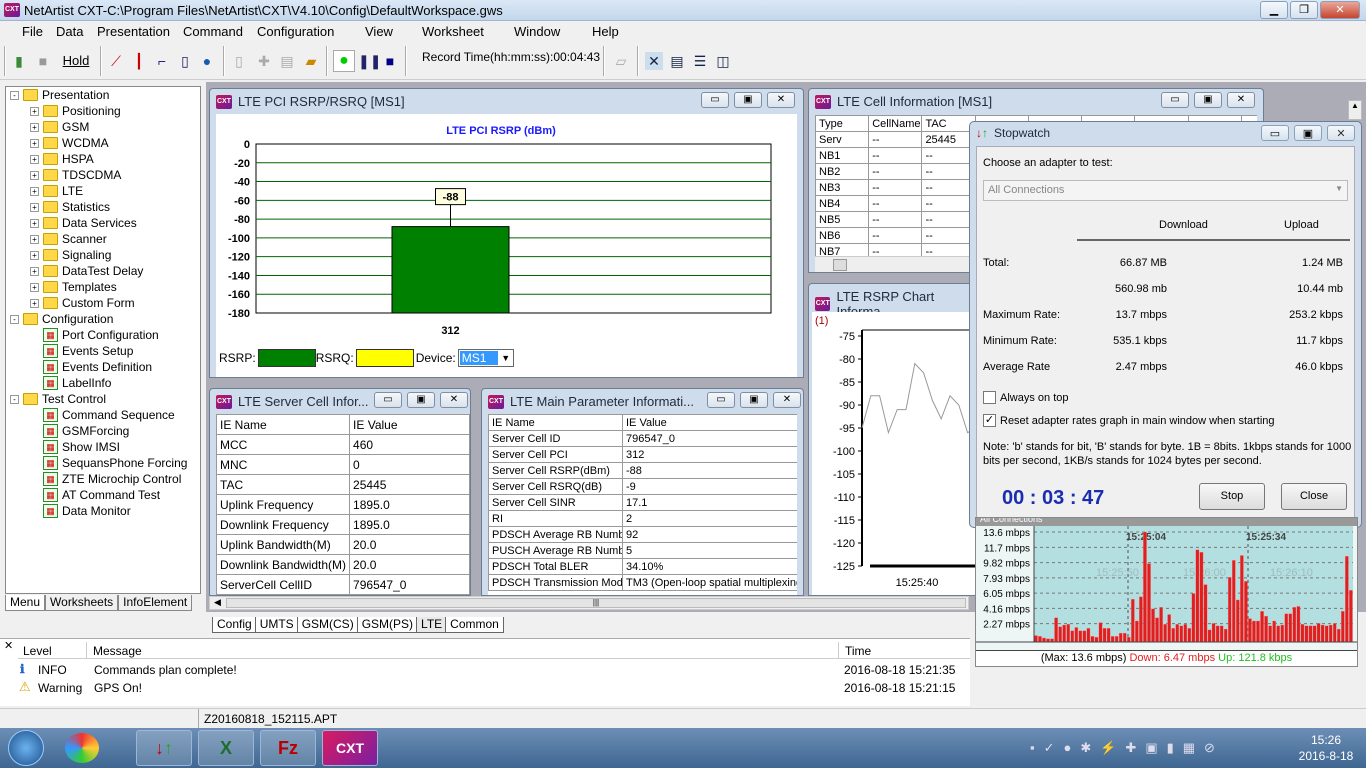 Image resolution: width=1366 pixels, height=768 pixels. I want to click on tile-windows-icon: ▤, so click(677, 61).